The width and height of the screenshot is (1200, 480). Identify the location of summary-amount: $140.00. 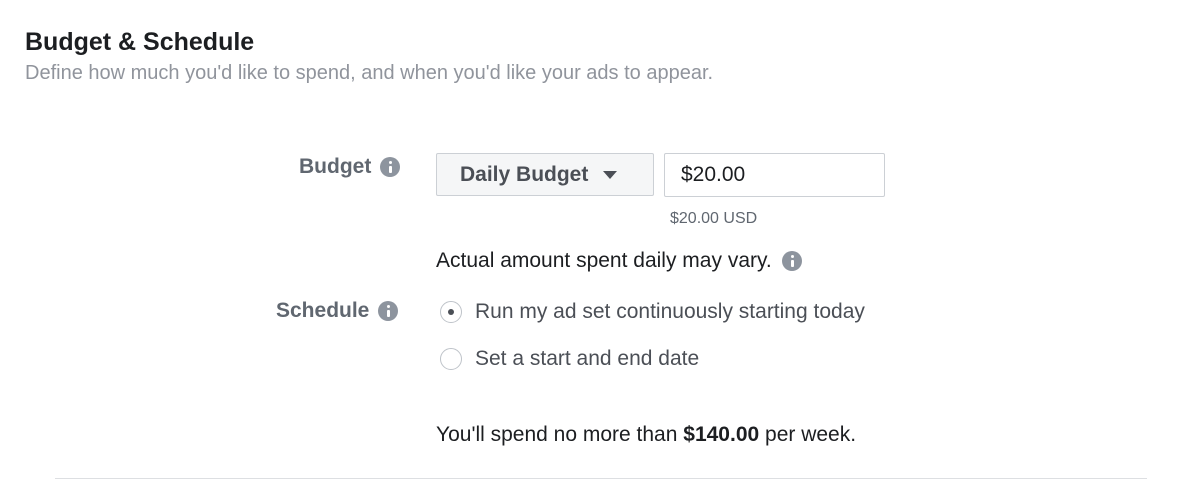
(721, 434).